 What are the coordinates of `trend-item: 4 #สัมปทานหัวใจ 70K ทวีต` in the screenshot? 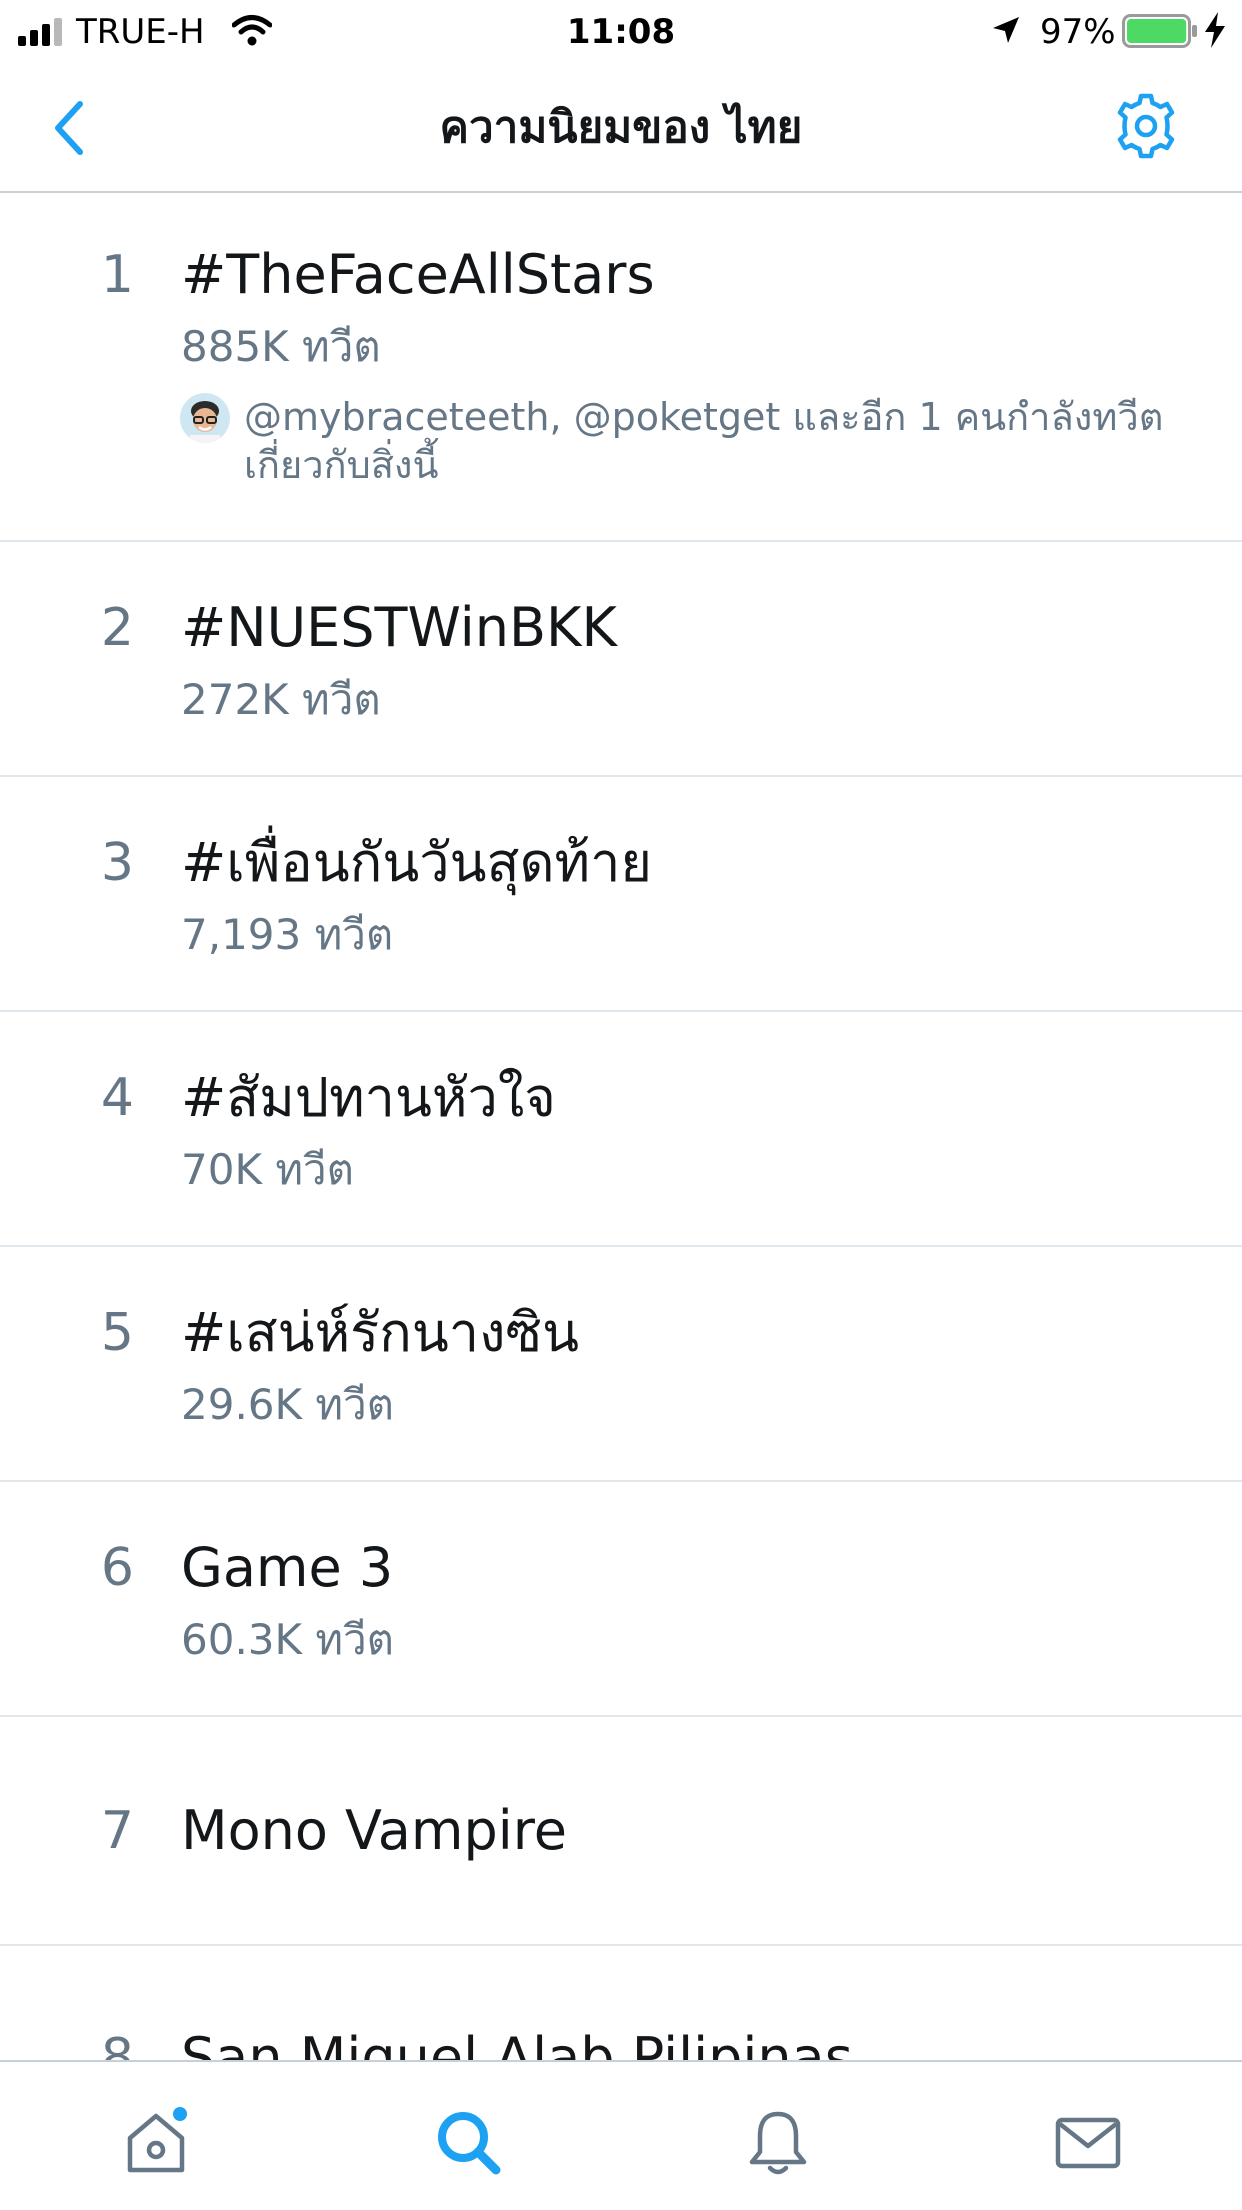 It's located at (621, 1129).